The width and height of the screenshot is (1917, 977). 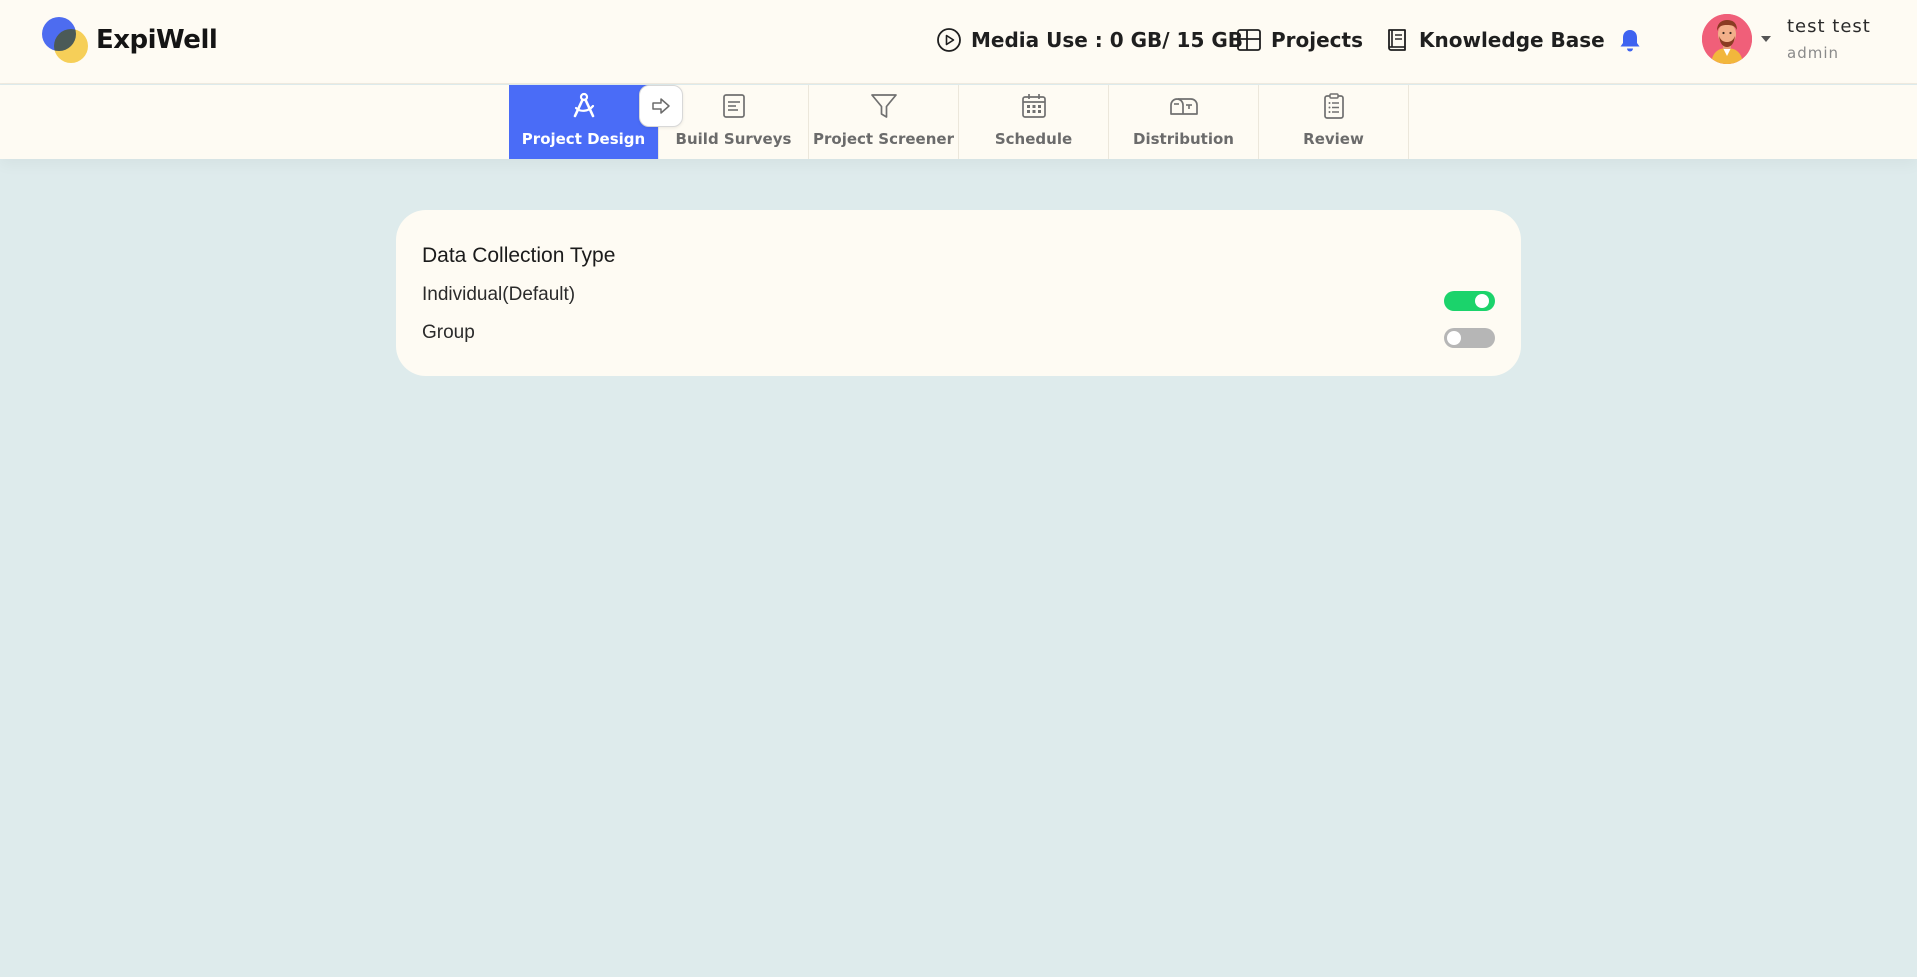 What do you see at coordinates (65, 40) in the screenshot?
I see `logo-mark-icon` at bounding box center [65, 40].